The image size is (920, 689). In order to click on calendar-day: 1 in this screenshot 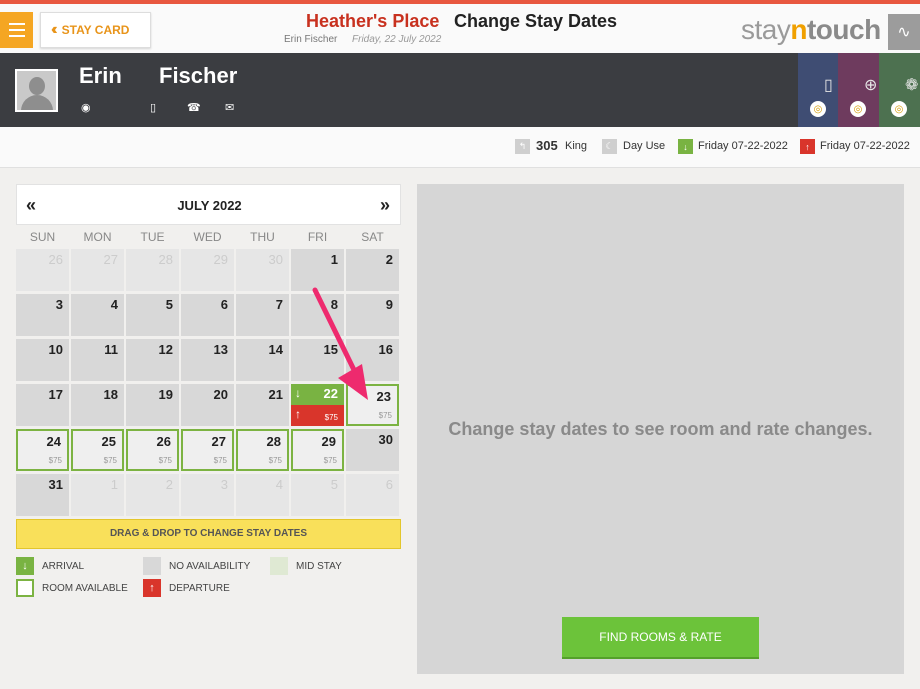, I will do `click(317, 270)`.